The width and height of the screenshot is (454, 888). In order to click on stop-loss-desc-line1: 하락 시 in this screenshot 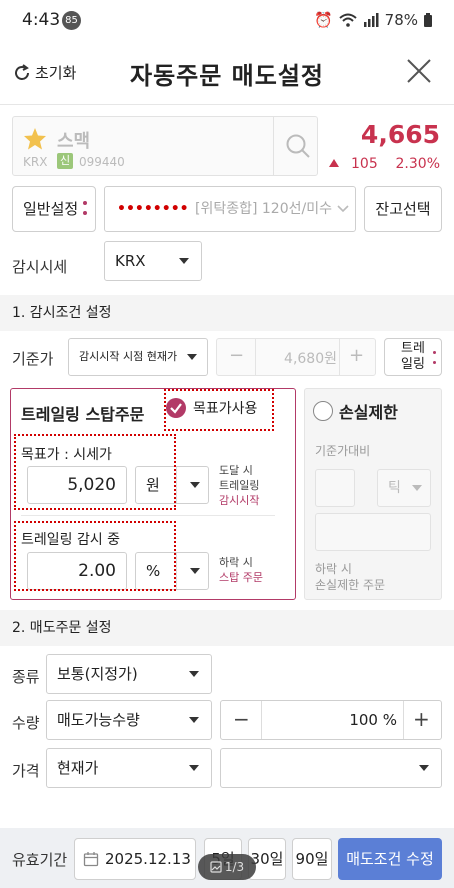, I will do `click(333, 569)`.